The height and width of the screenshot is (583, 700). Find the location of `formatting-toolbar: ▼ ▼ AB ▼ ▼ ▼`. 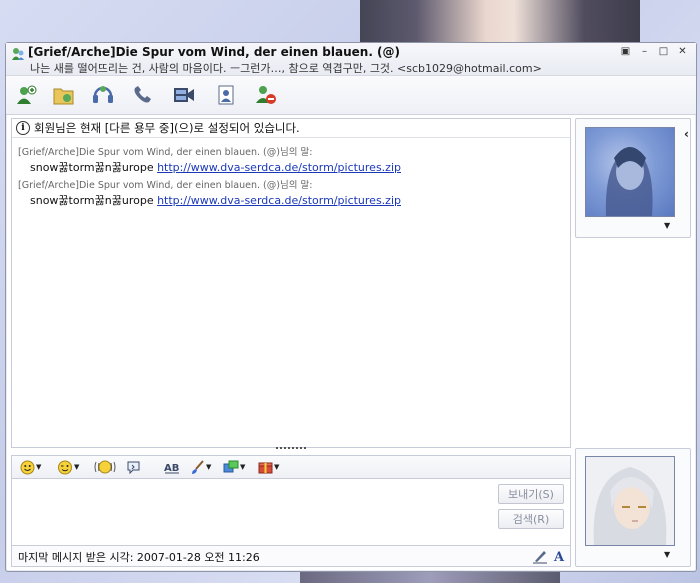

formatting-toolbar: ▼ ▼ AB ▼ ▼ ▼ is located at coordinates (291, 466).